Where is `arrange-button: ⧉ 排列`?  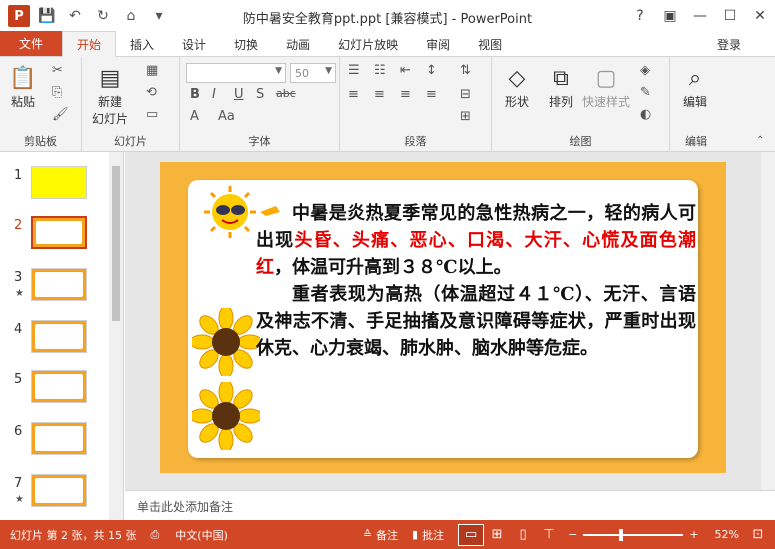
arrange-button: ⧉ 排列 is located at coordinates (561, 86).